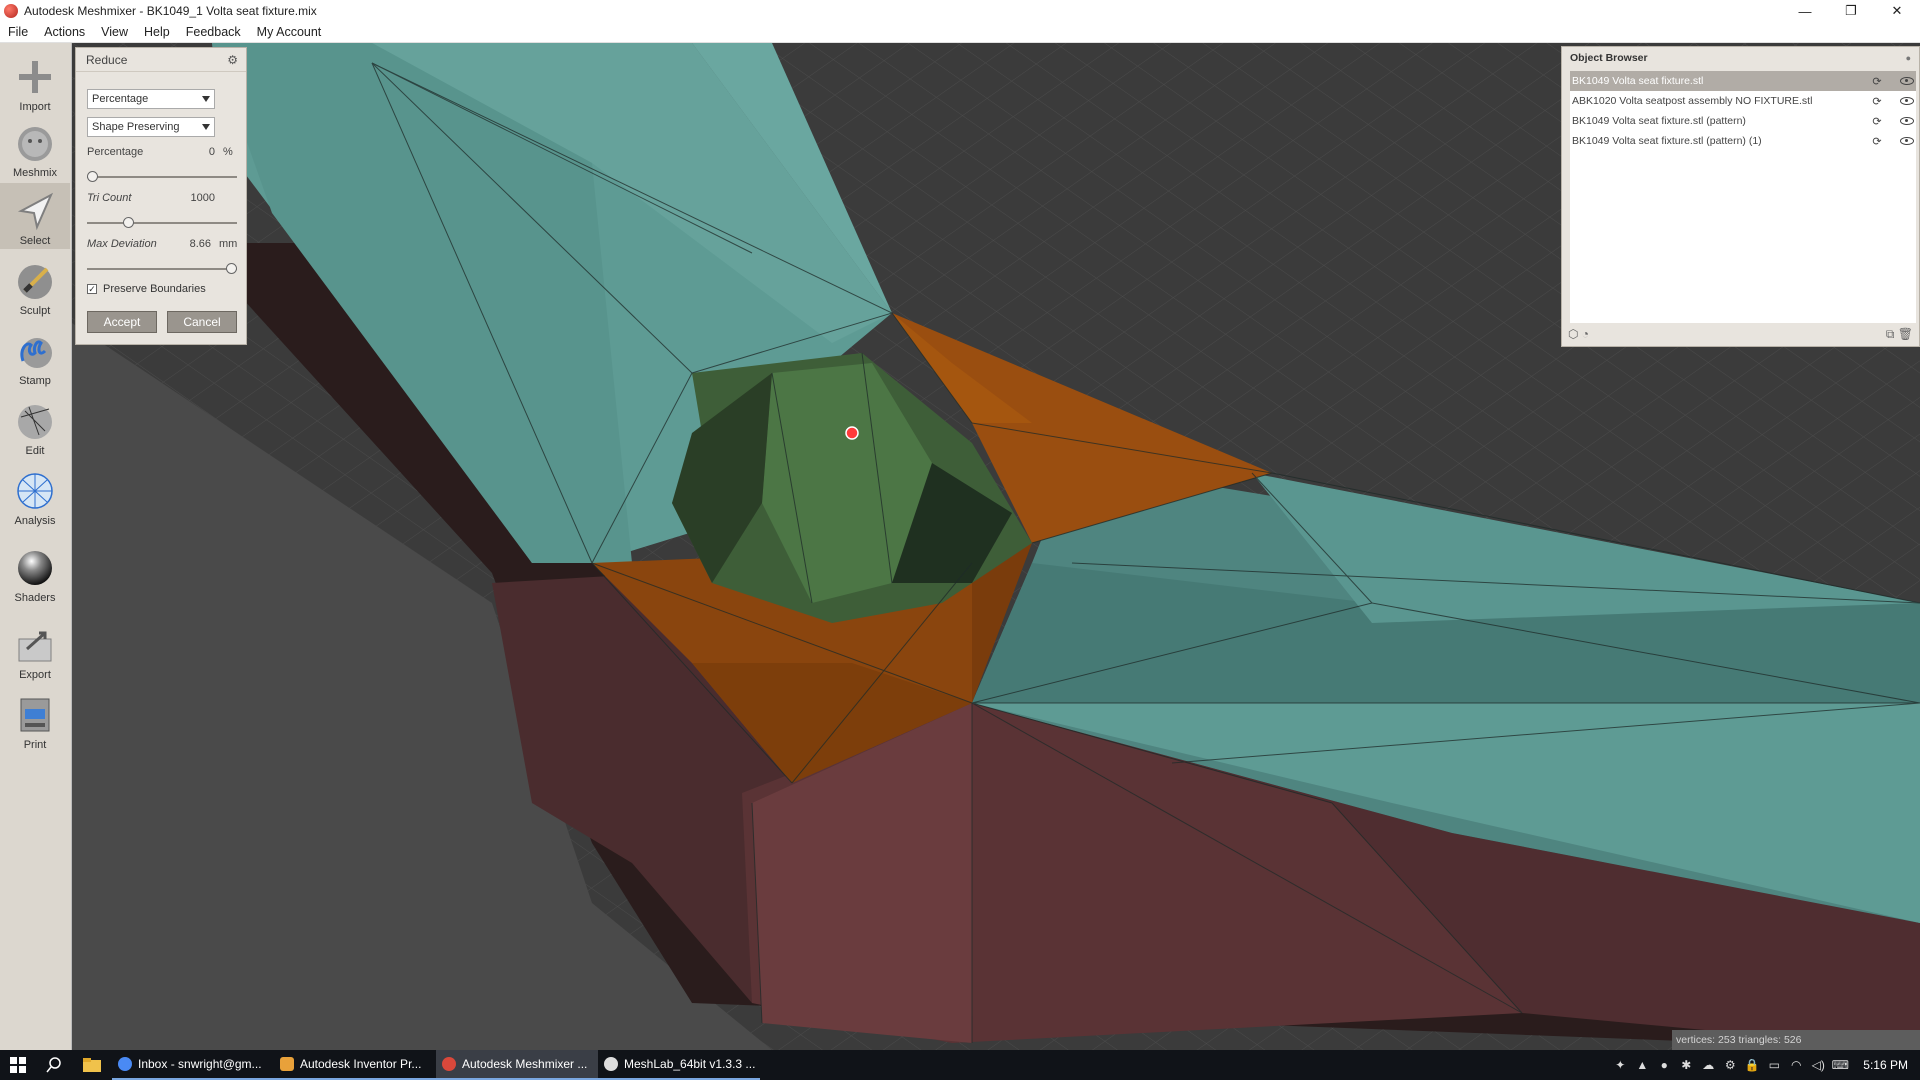 Image resolution: width=1920 pixels, height=1080 pixels. What do you see at coordinates (11, 11) in the screenshot?
I see `meshmixer-logo-icon` at bounding box center [11, 11].